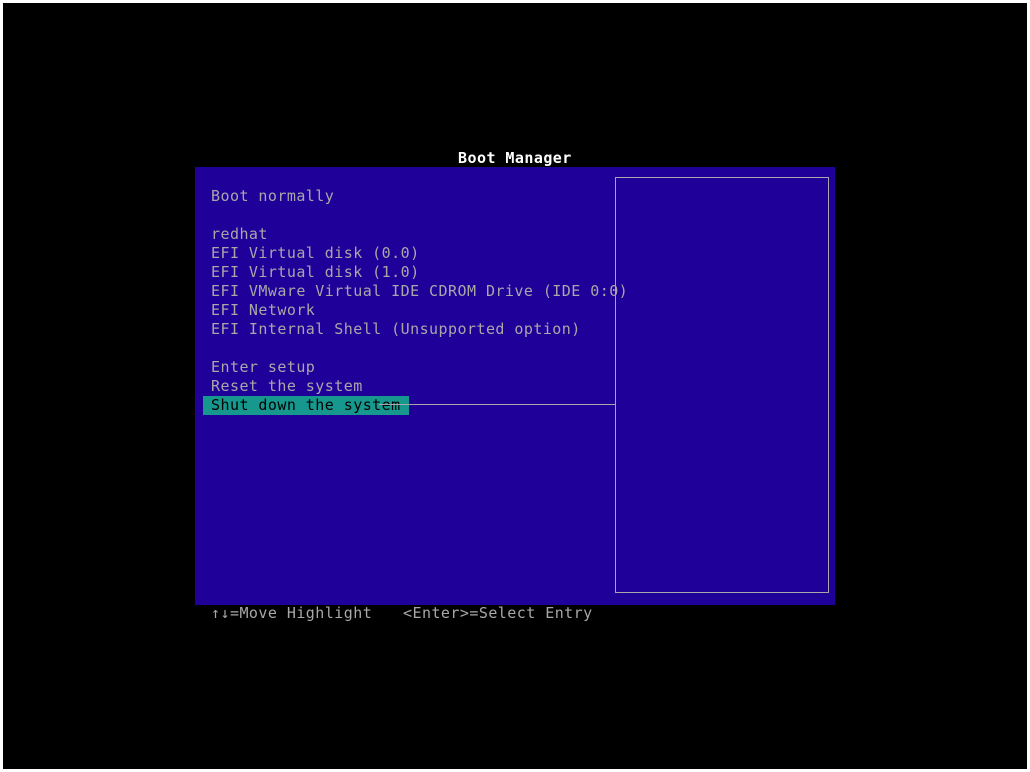 The width and height of the screenshot is (1030, 772). I want to click on help-text-box, so click(722, 385).